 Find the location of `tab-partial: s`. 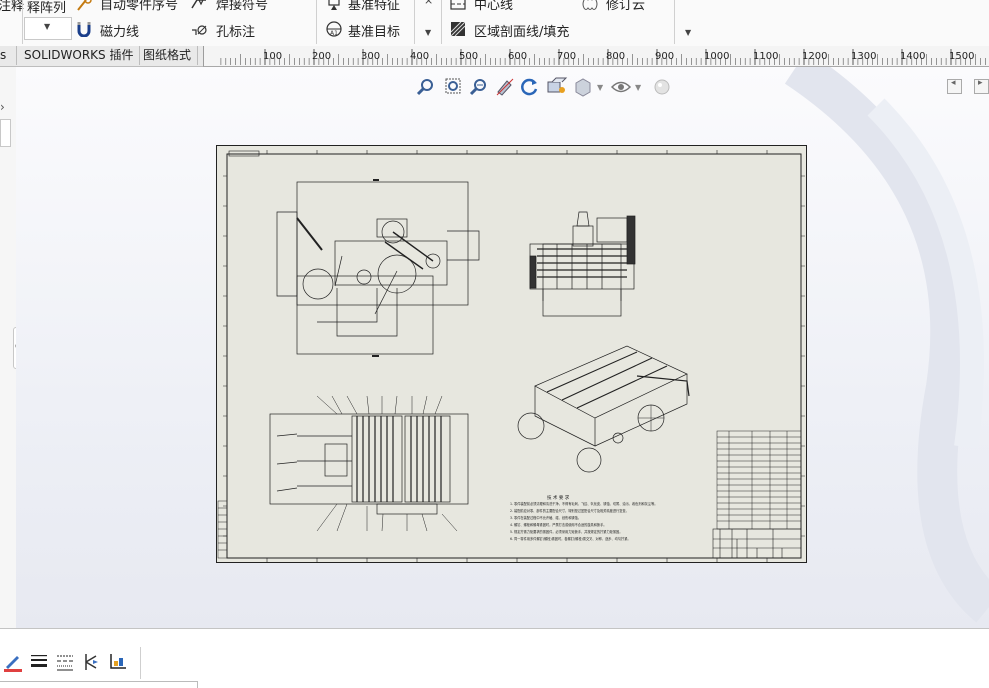

tab-partial: s is located at coordinates (8, 55).